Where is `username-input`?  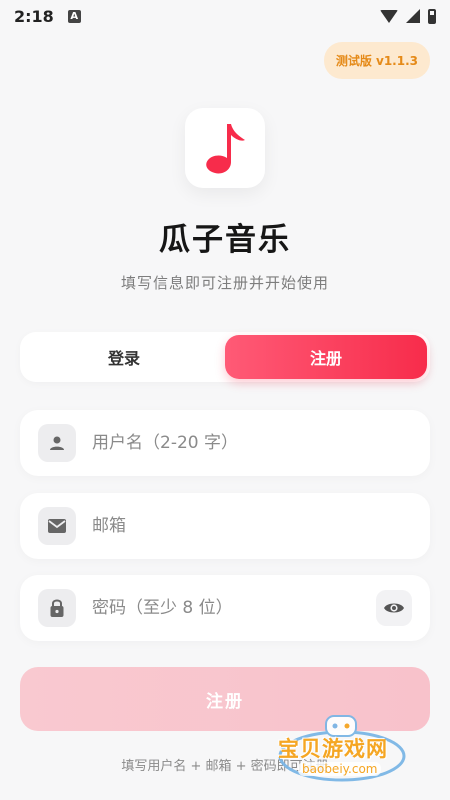 username-input is located at coordinates (252, 443).